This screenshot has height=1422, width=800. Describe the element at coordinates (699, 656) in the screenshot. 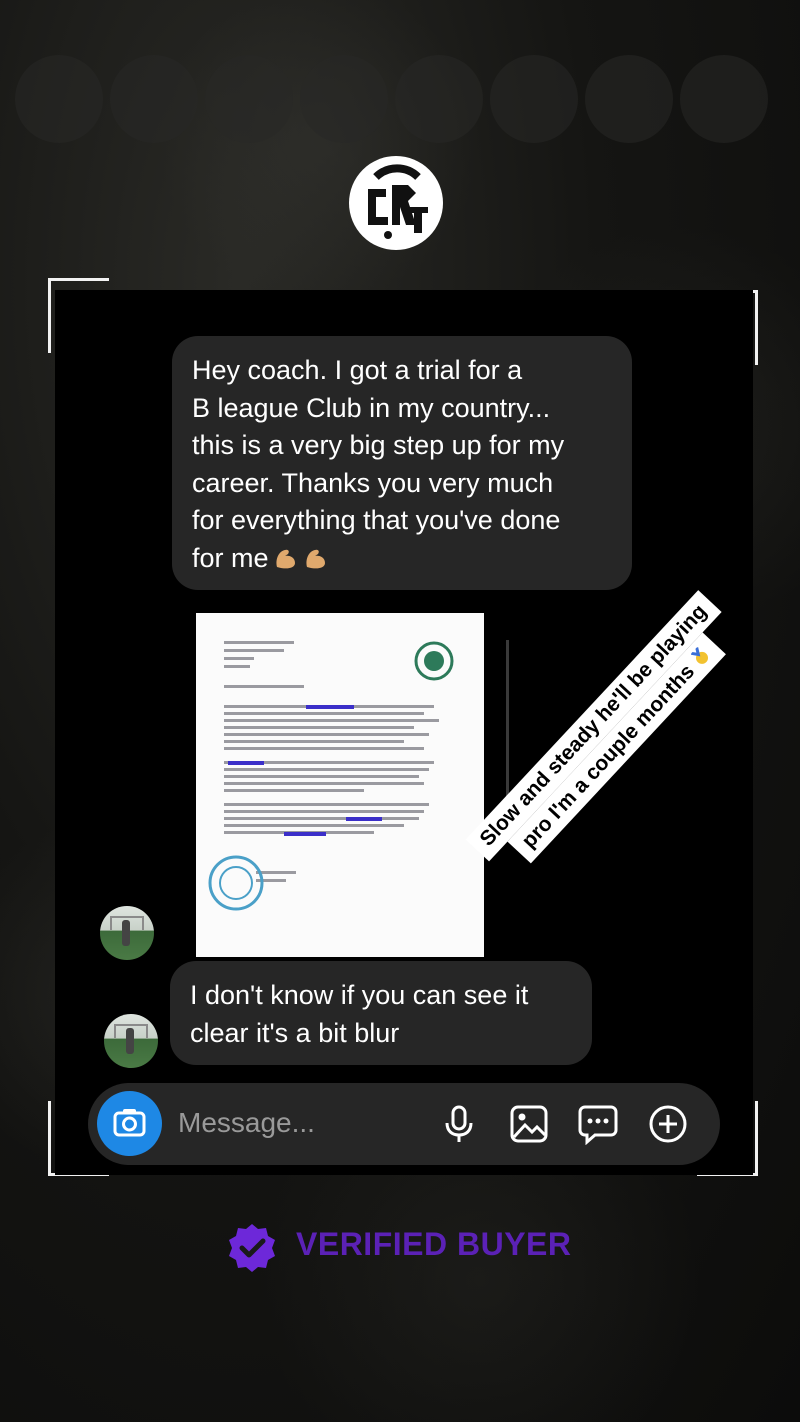

I see `medal-icon` at that location.